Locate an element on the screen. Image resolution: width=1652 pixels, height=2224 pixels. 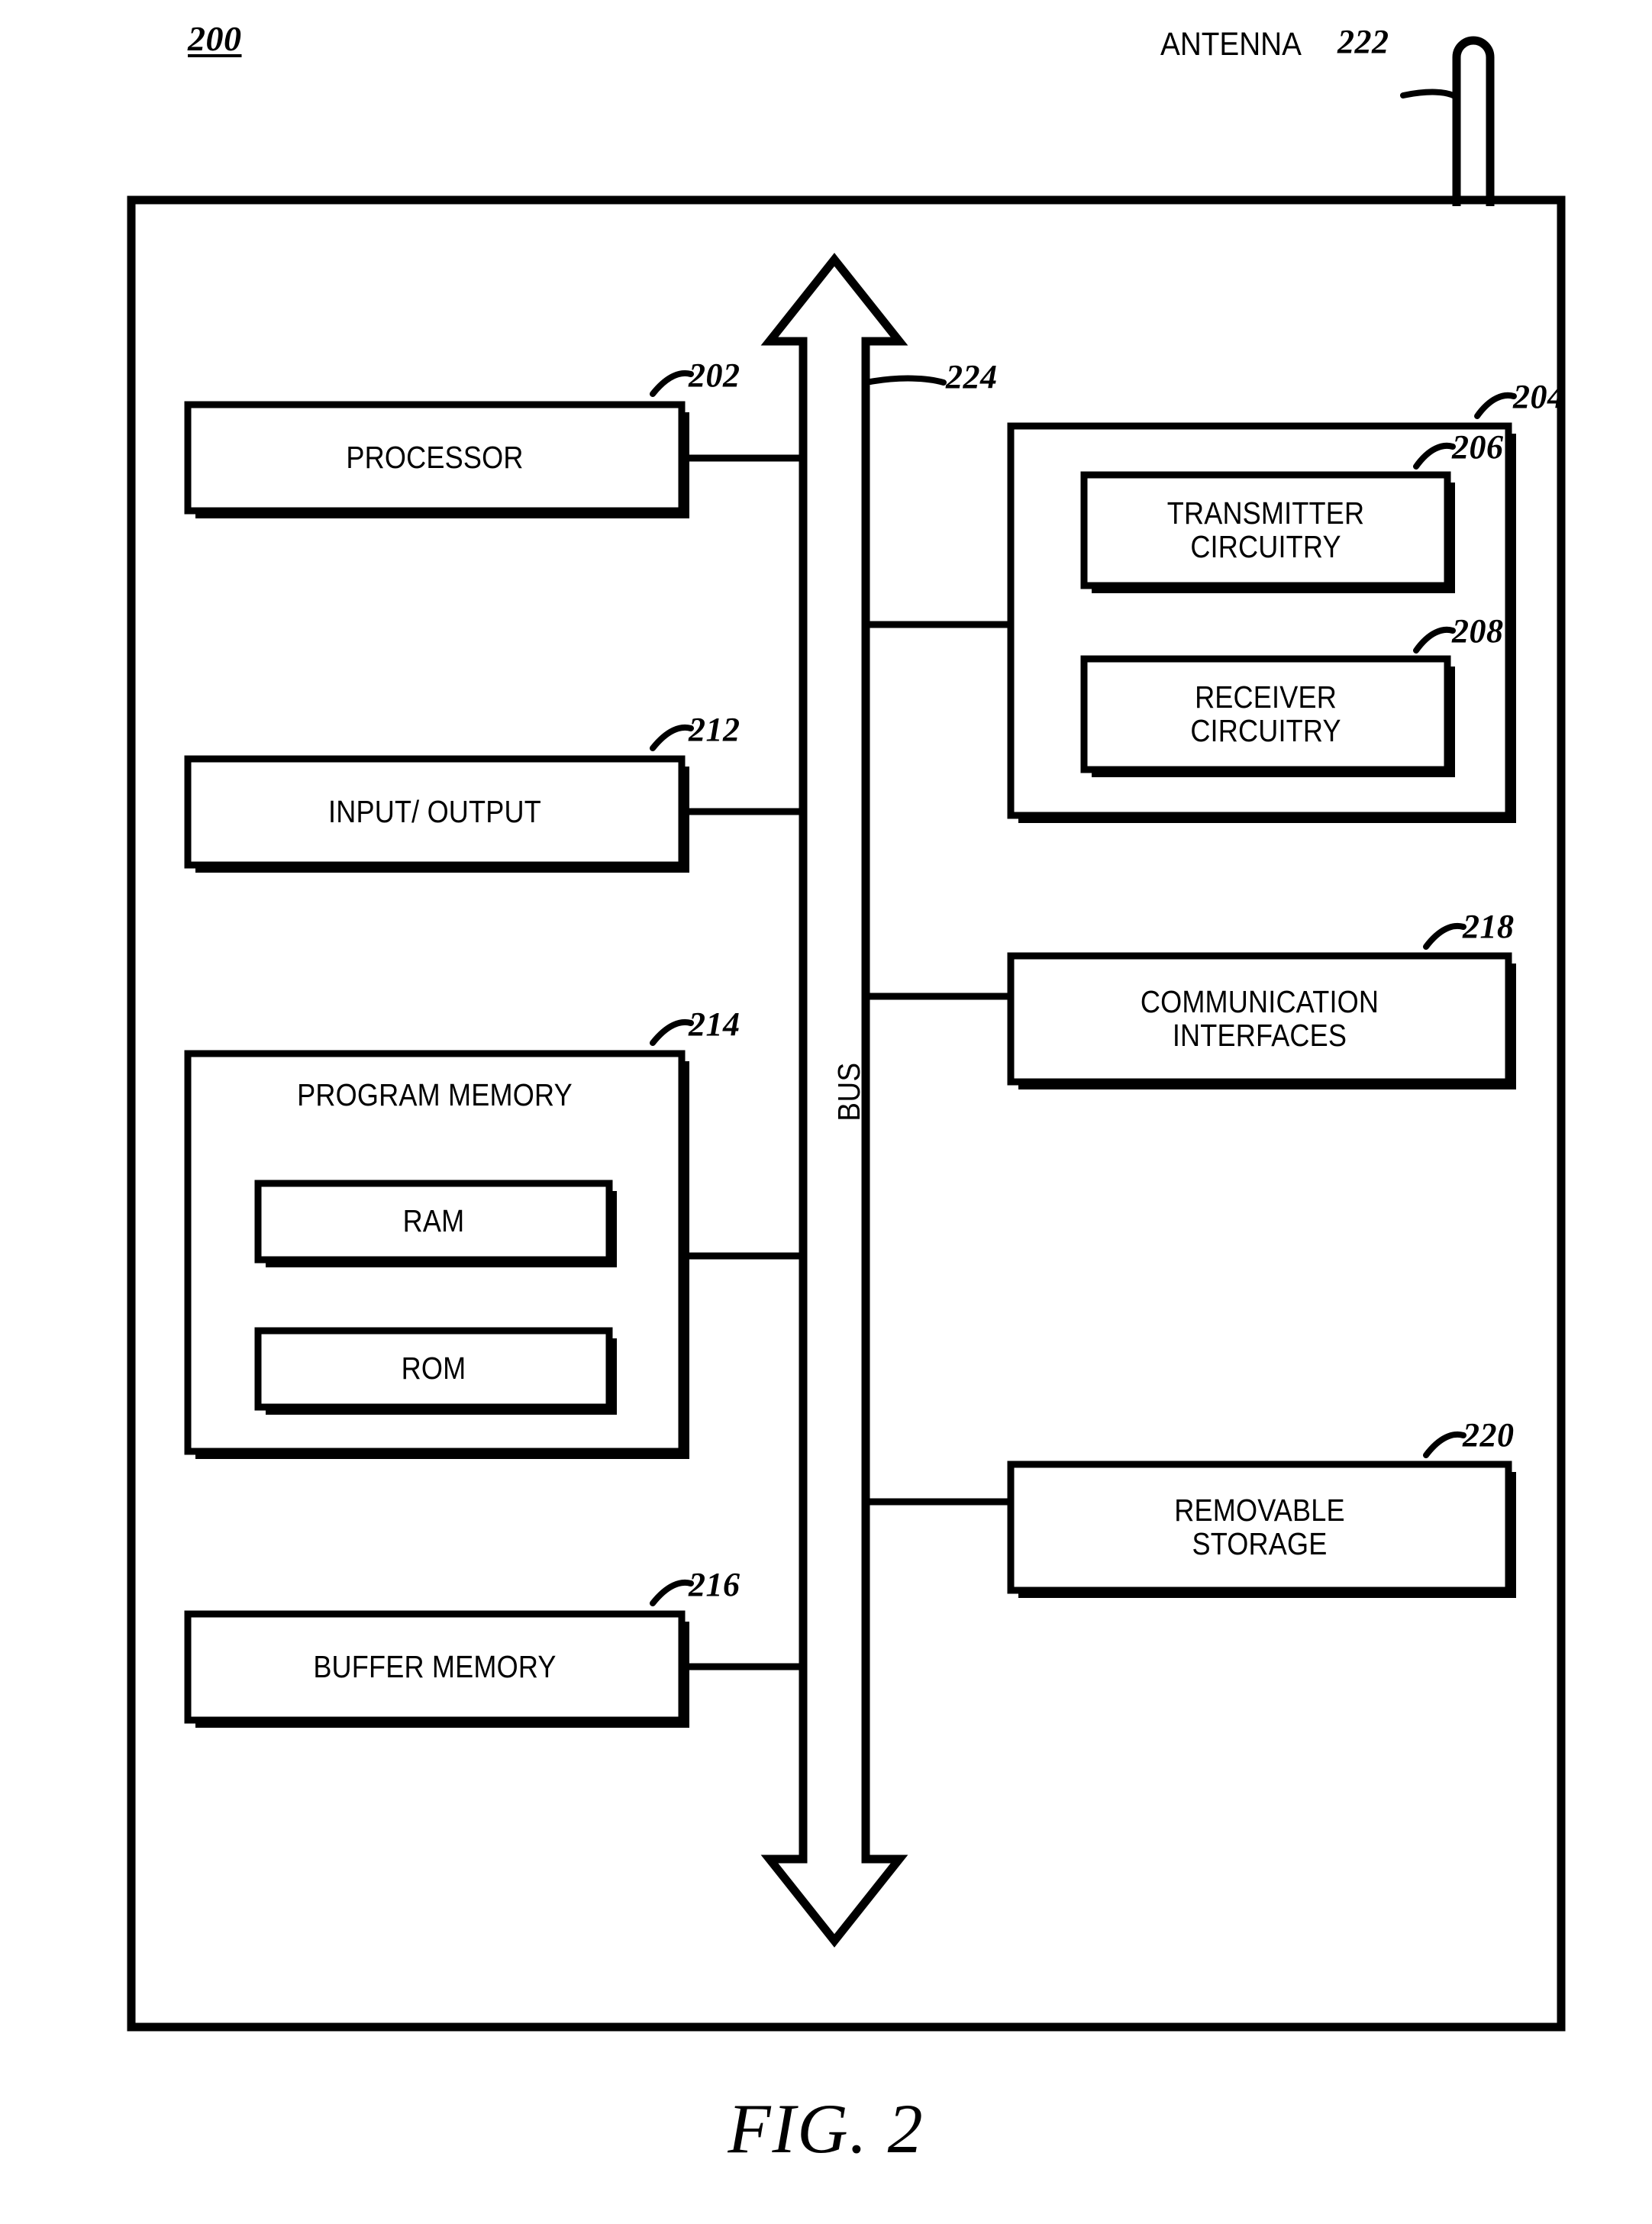
antenna-label: ANTENNA is located at coordinates (1231, 44).